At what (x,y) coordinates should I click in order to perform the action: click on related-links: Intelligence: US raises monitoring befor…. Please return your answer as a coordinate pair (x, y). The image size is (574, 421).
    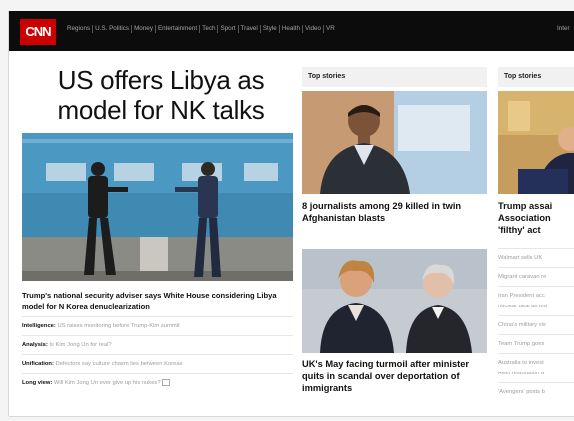
    Looking at the image, I should click on (157, 354).